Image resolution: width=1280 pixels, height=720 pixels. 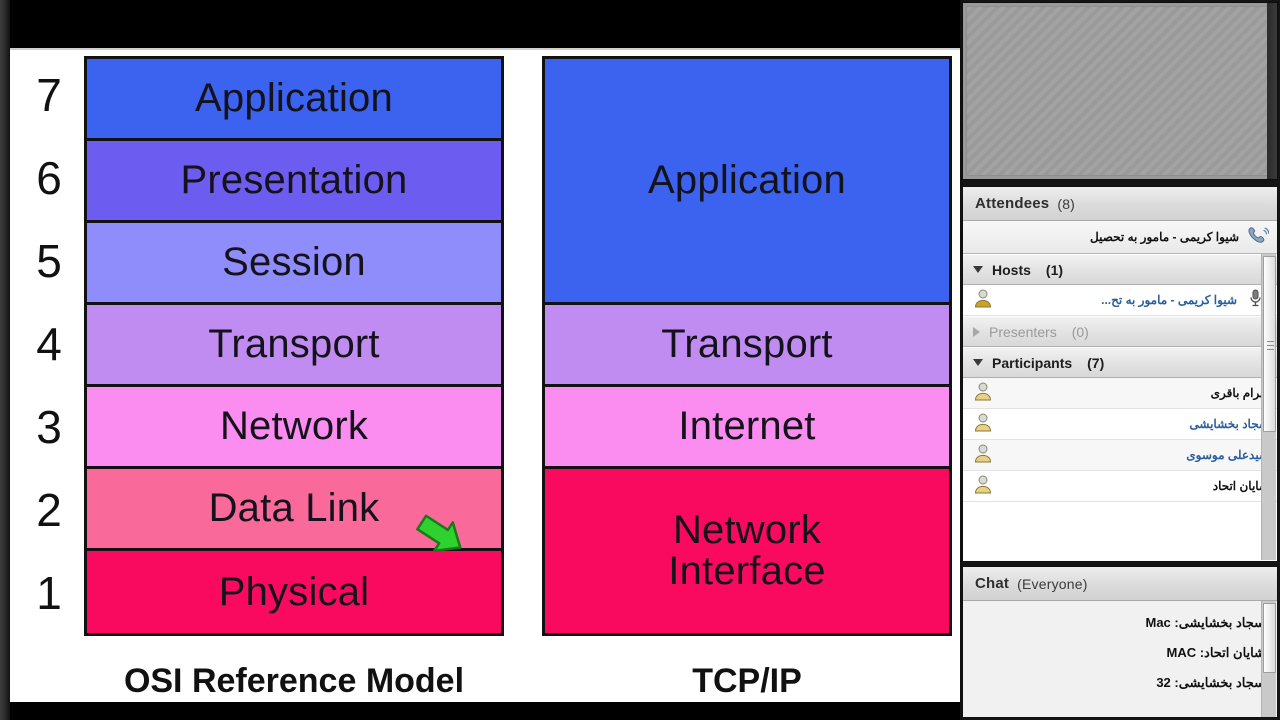 What do you see at coordinates (747, 530) in the screenshot?
I see `tcpip-layer-line1: Network` at bounding box center [747, 530].